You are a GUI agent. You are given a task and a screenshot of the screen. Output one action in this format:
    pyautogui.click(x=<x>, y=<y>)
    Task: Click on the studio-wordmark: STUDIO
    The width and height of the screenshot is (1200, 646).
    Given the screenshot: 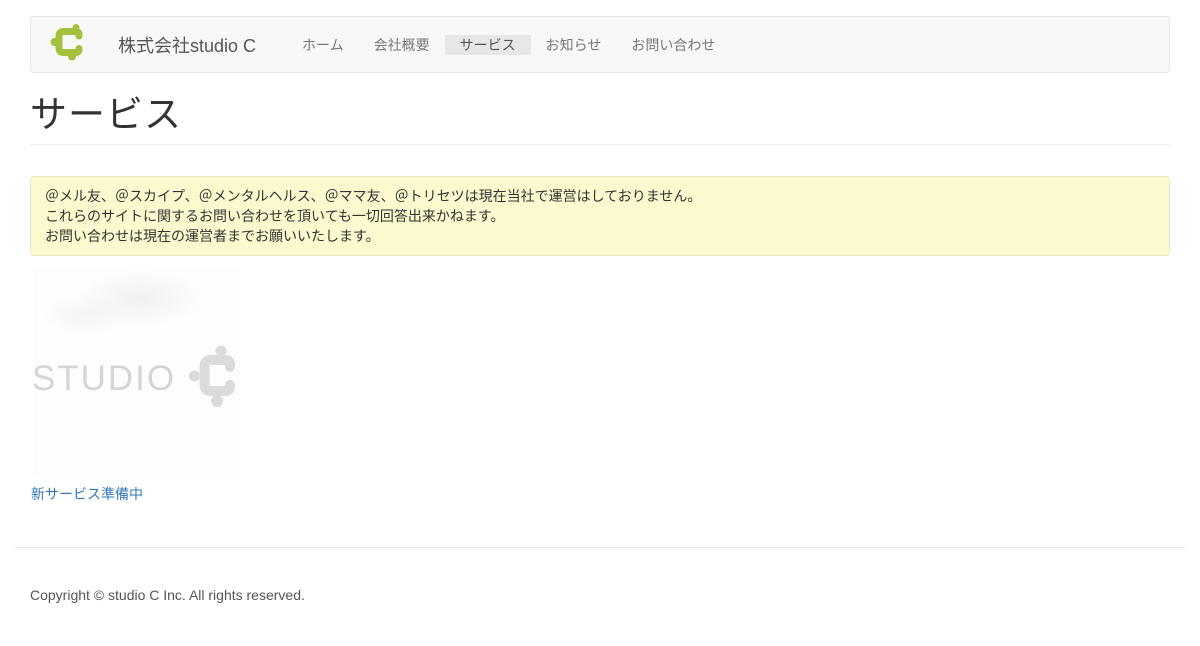 What is the action you would take?
    pyautogui.click(x=104, y=378)
    